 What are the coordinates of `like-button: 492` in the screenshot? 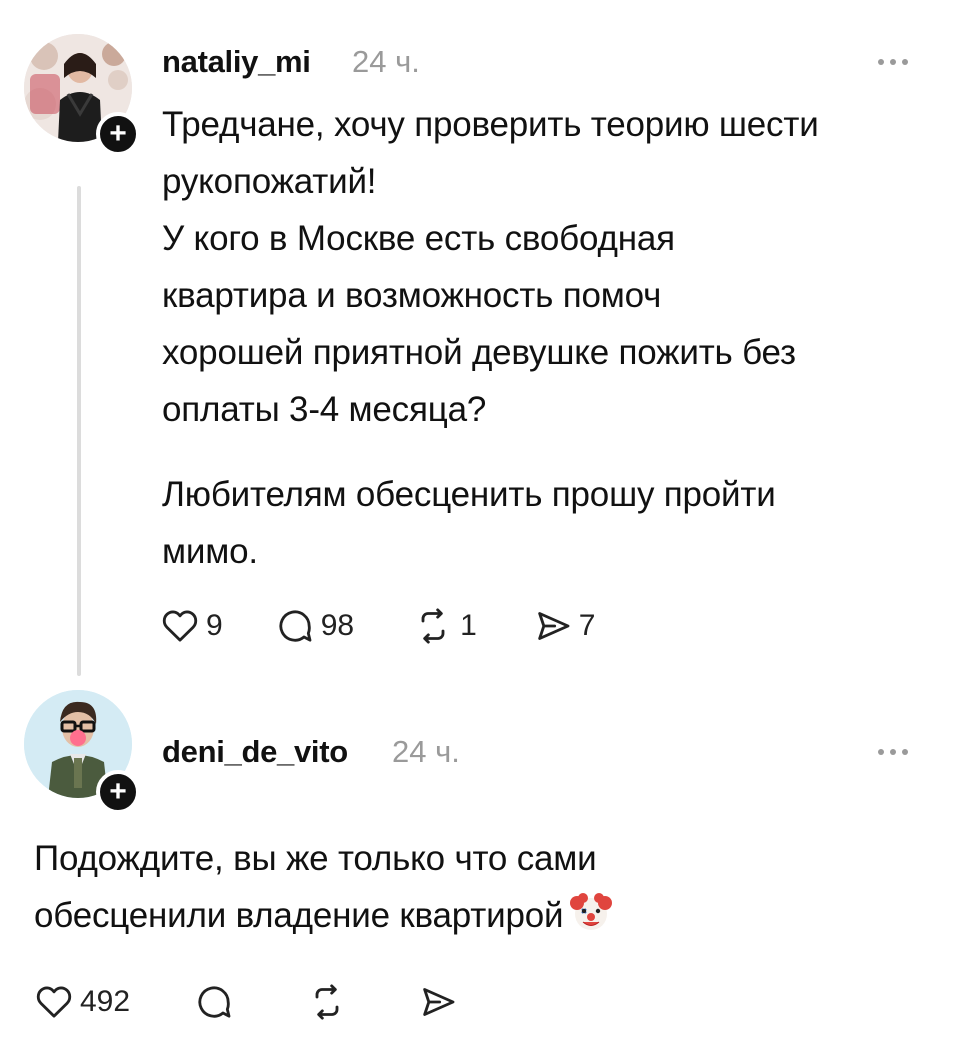 It's located at (82, 1002).